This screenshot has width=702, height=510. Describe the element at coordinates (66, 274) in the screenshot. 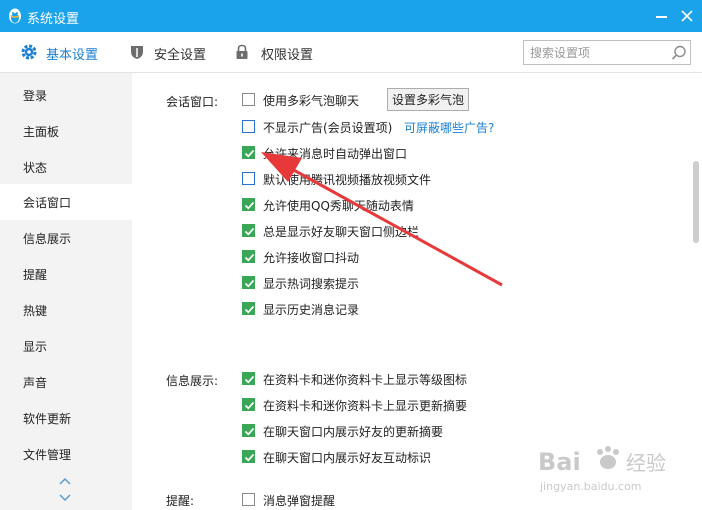

I see `sidebar-item-reminder: 提醒` at that location.